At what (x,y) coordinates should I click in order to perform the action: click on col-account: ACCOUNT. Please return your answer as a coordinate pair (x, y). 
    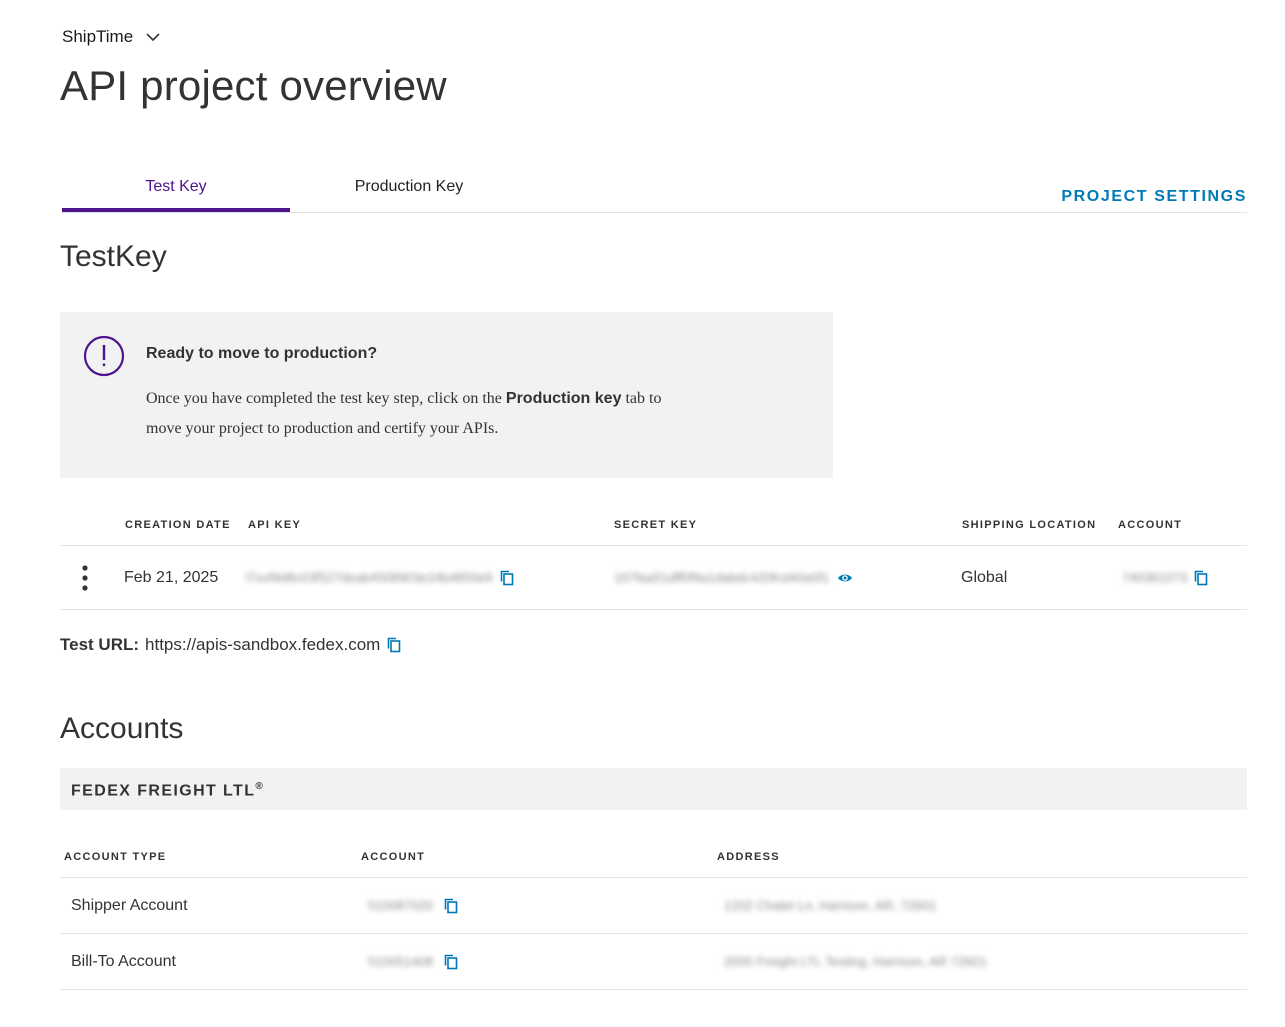
    Looking at the image, I should click on (1150, 524).